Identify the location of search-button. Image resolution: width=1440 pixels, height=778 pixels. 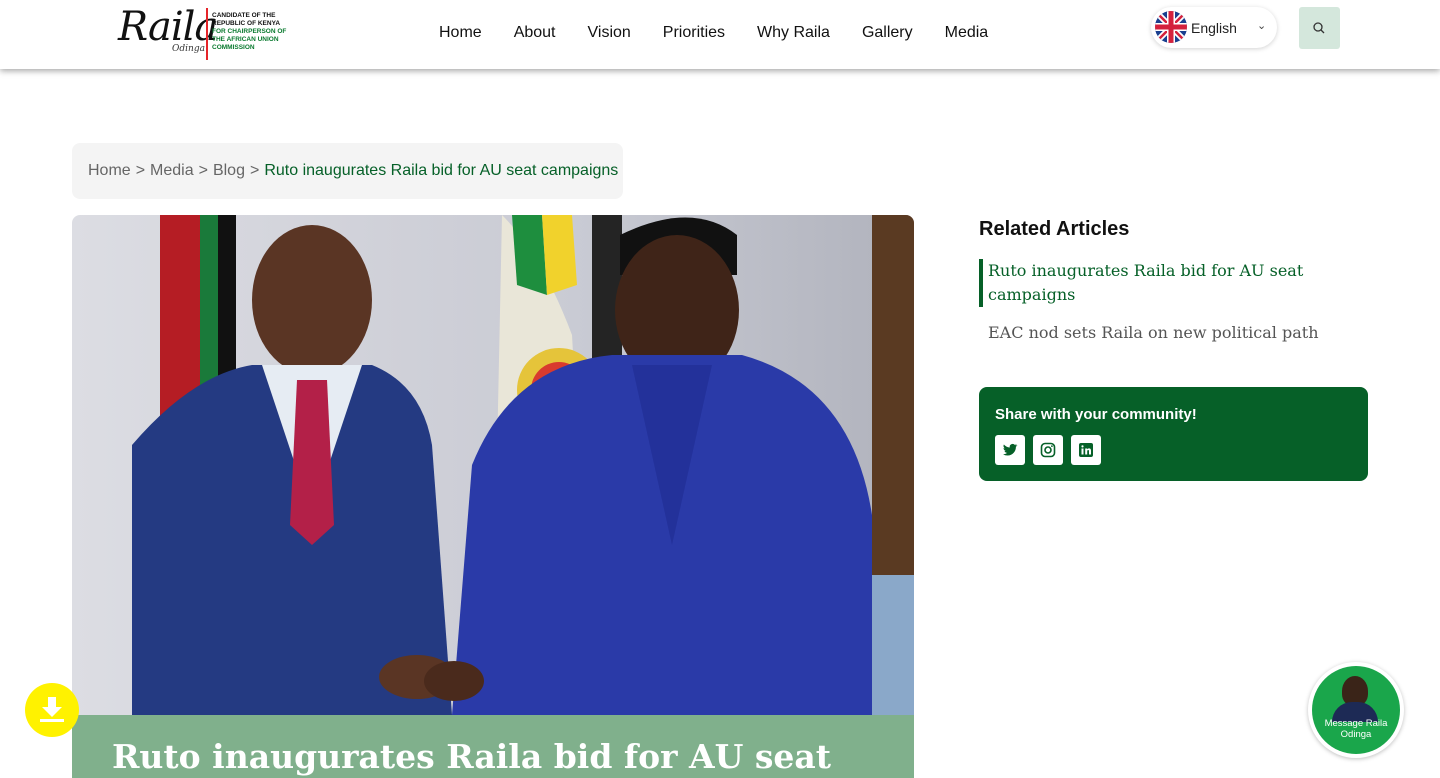
(1319, 28).